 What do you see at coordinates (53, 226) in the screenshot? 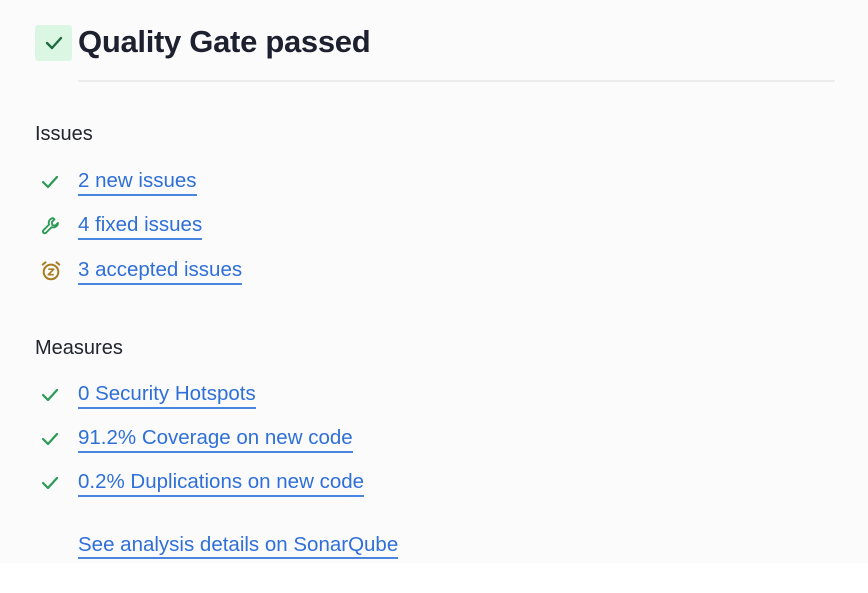
I see `wrench-icon` at bounding box center [53, 226].